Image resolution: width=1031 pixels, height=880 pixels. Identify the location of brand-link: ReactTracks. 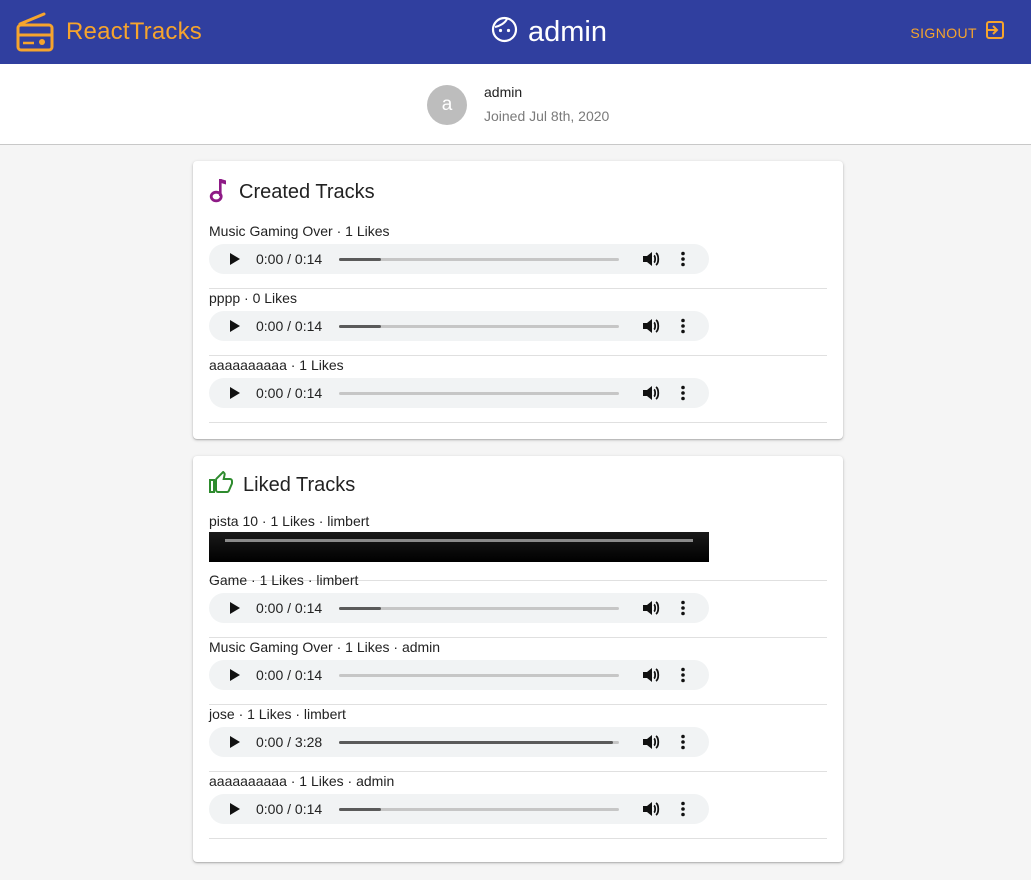
(109, 32).